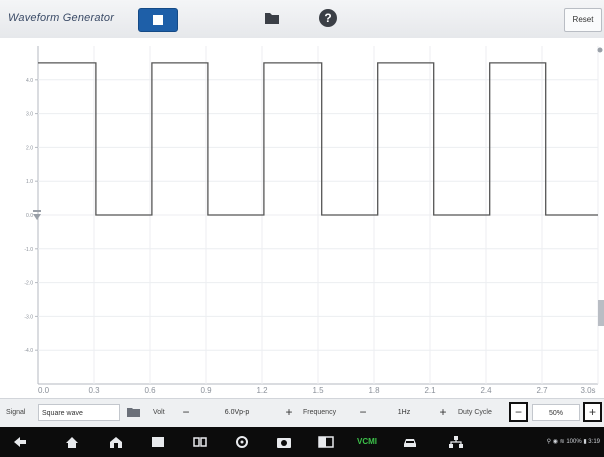  I want to click on volt-increase-button: +, so click(289, 412).